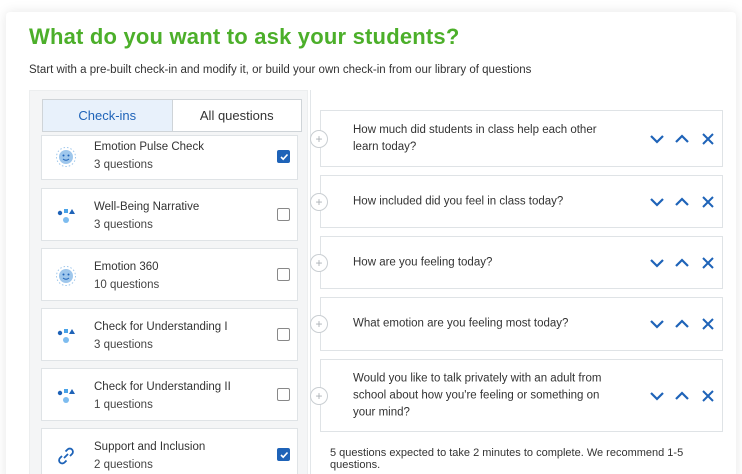 The width and height of the screenshot is (742, 474). What do you see at coordinates (149, 147) in the screenshot?
I see `checkin-name: Emotion Pulse Check` at bounding box center [149, 147].